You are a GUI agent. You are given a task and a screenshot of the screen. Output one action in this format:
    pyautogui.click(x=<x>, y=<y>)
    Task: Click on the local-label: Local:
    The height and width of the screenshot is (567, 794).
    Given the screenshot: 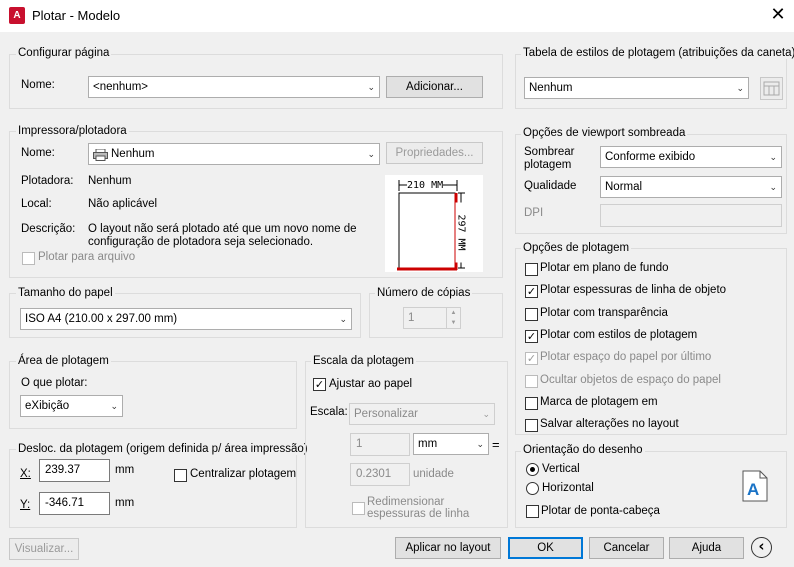 What is the action you would take?
    pyautogui.click(x=36, y=204)
    